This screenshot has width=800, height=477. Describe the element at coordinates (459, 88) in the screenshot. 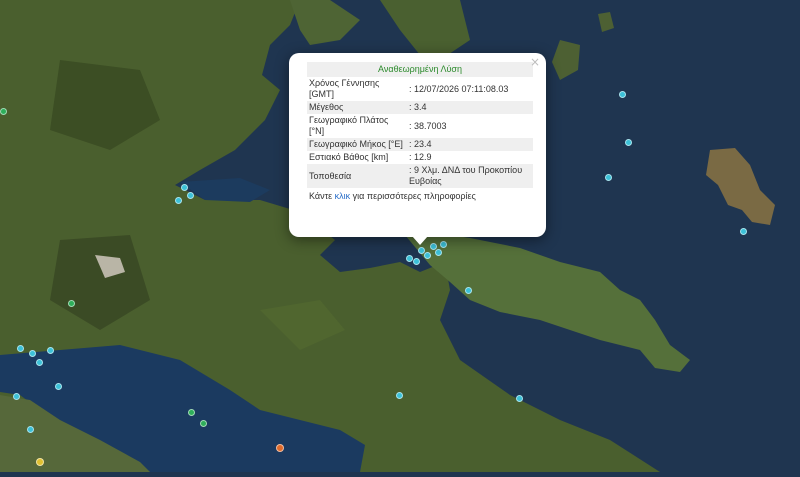

I see `detail-value: : 12/07/2026 07:11:08.03` at that location.